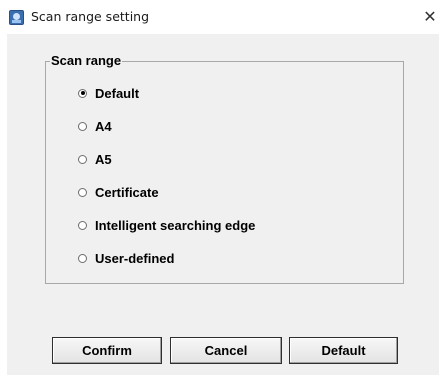  I want to click on radio-label: User-defined, so click(135, 258).